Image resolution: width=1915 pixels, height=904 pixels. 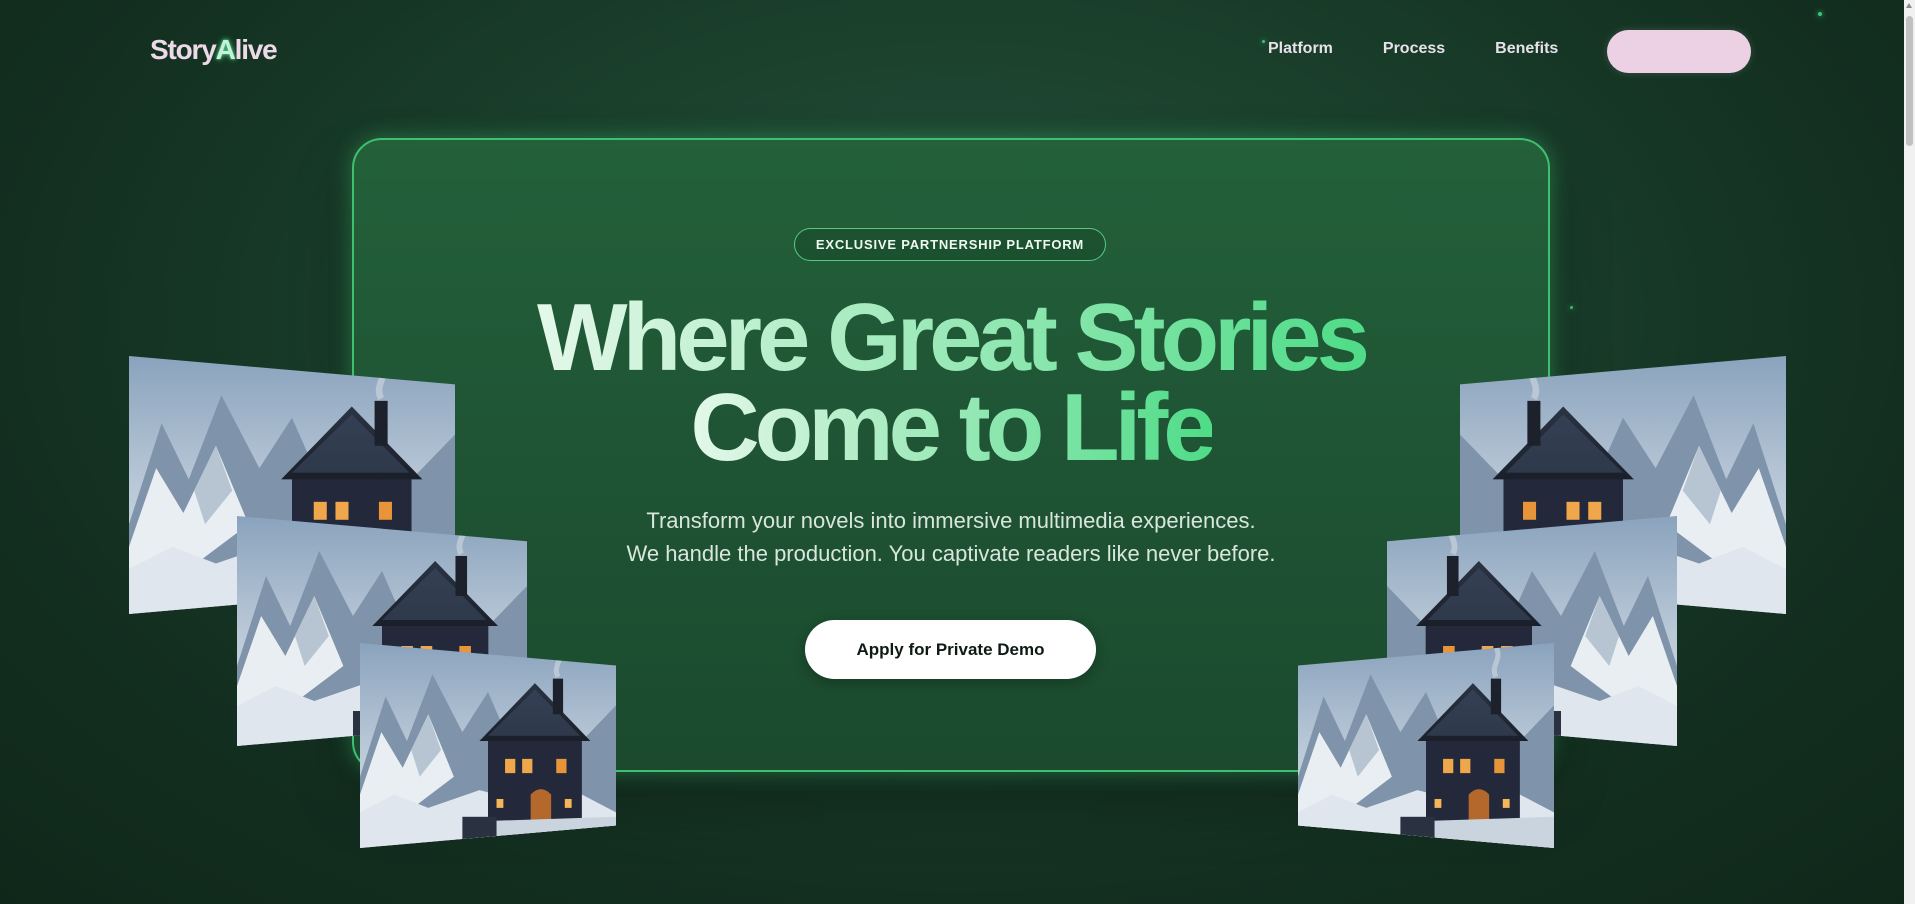 I want to click on nav-link-benefits: Benefits, so click(x=1526, y=49).